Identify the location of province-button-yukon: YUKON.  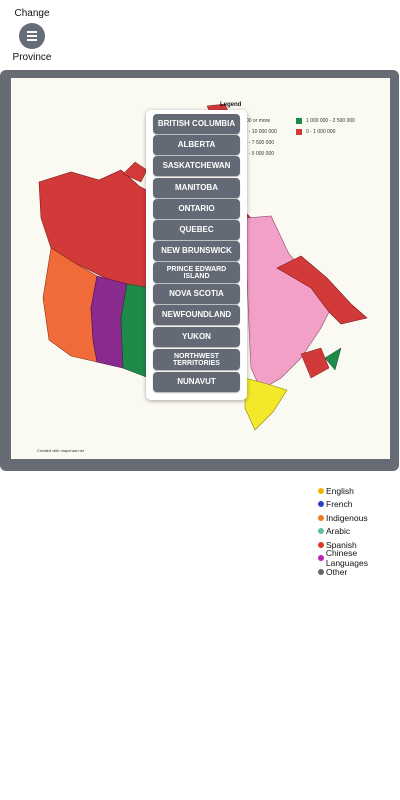
(196, 337).